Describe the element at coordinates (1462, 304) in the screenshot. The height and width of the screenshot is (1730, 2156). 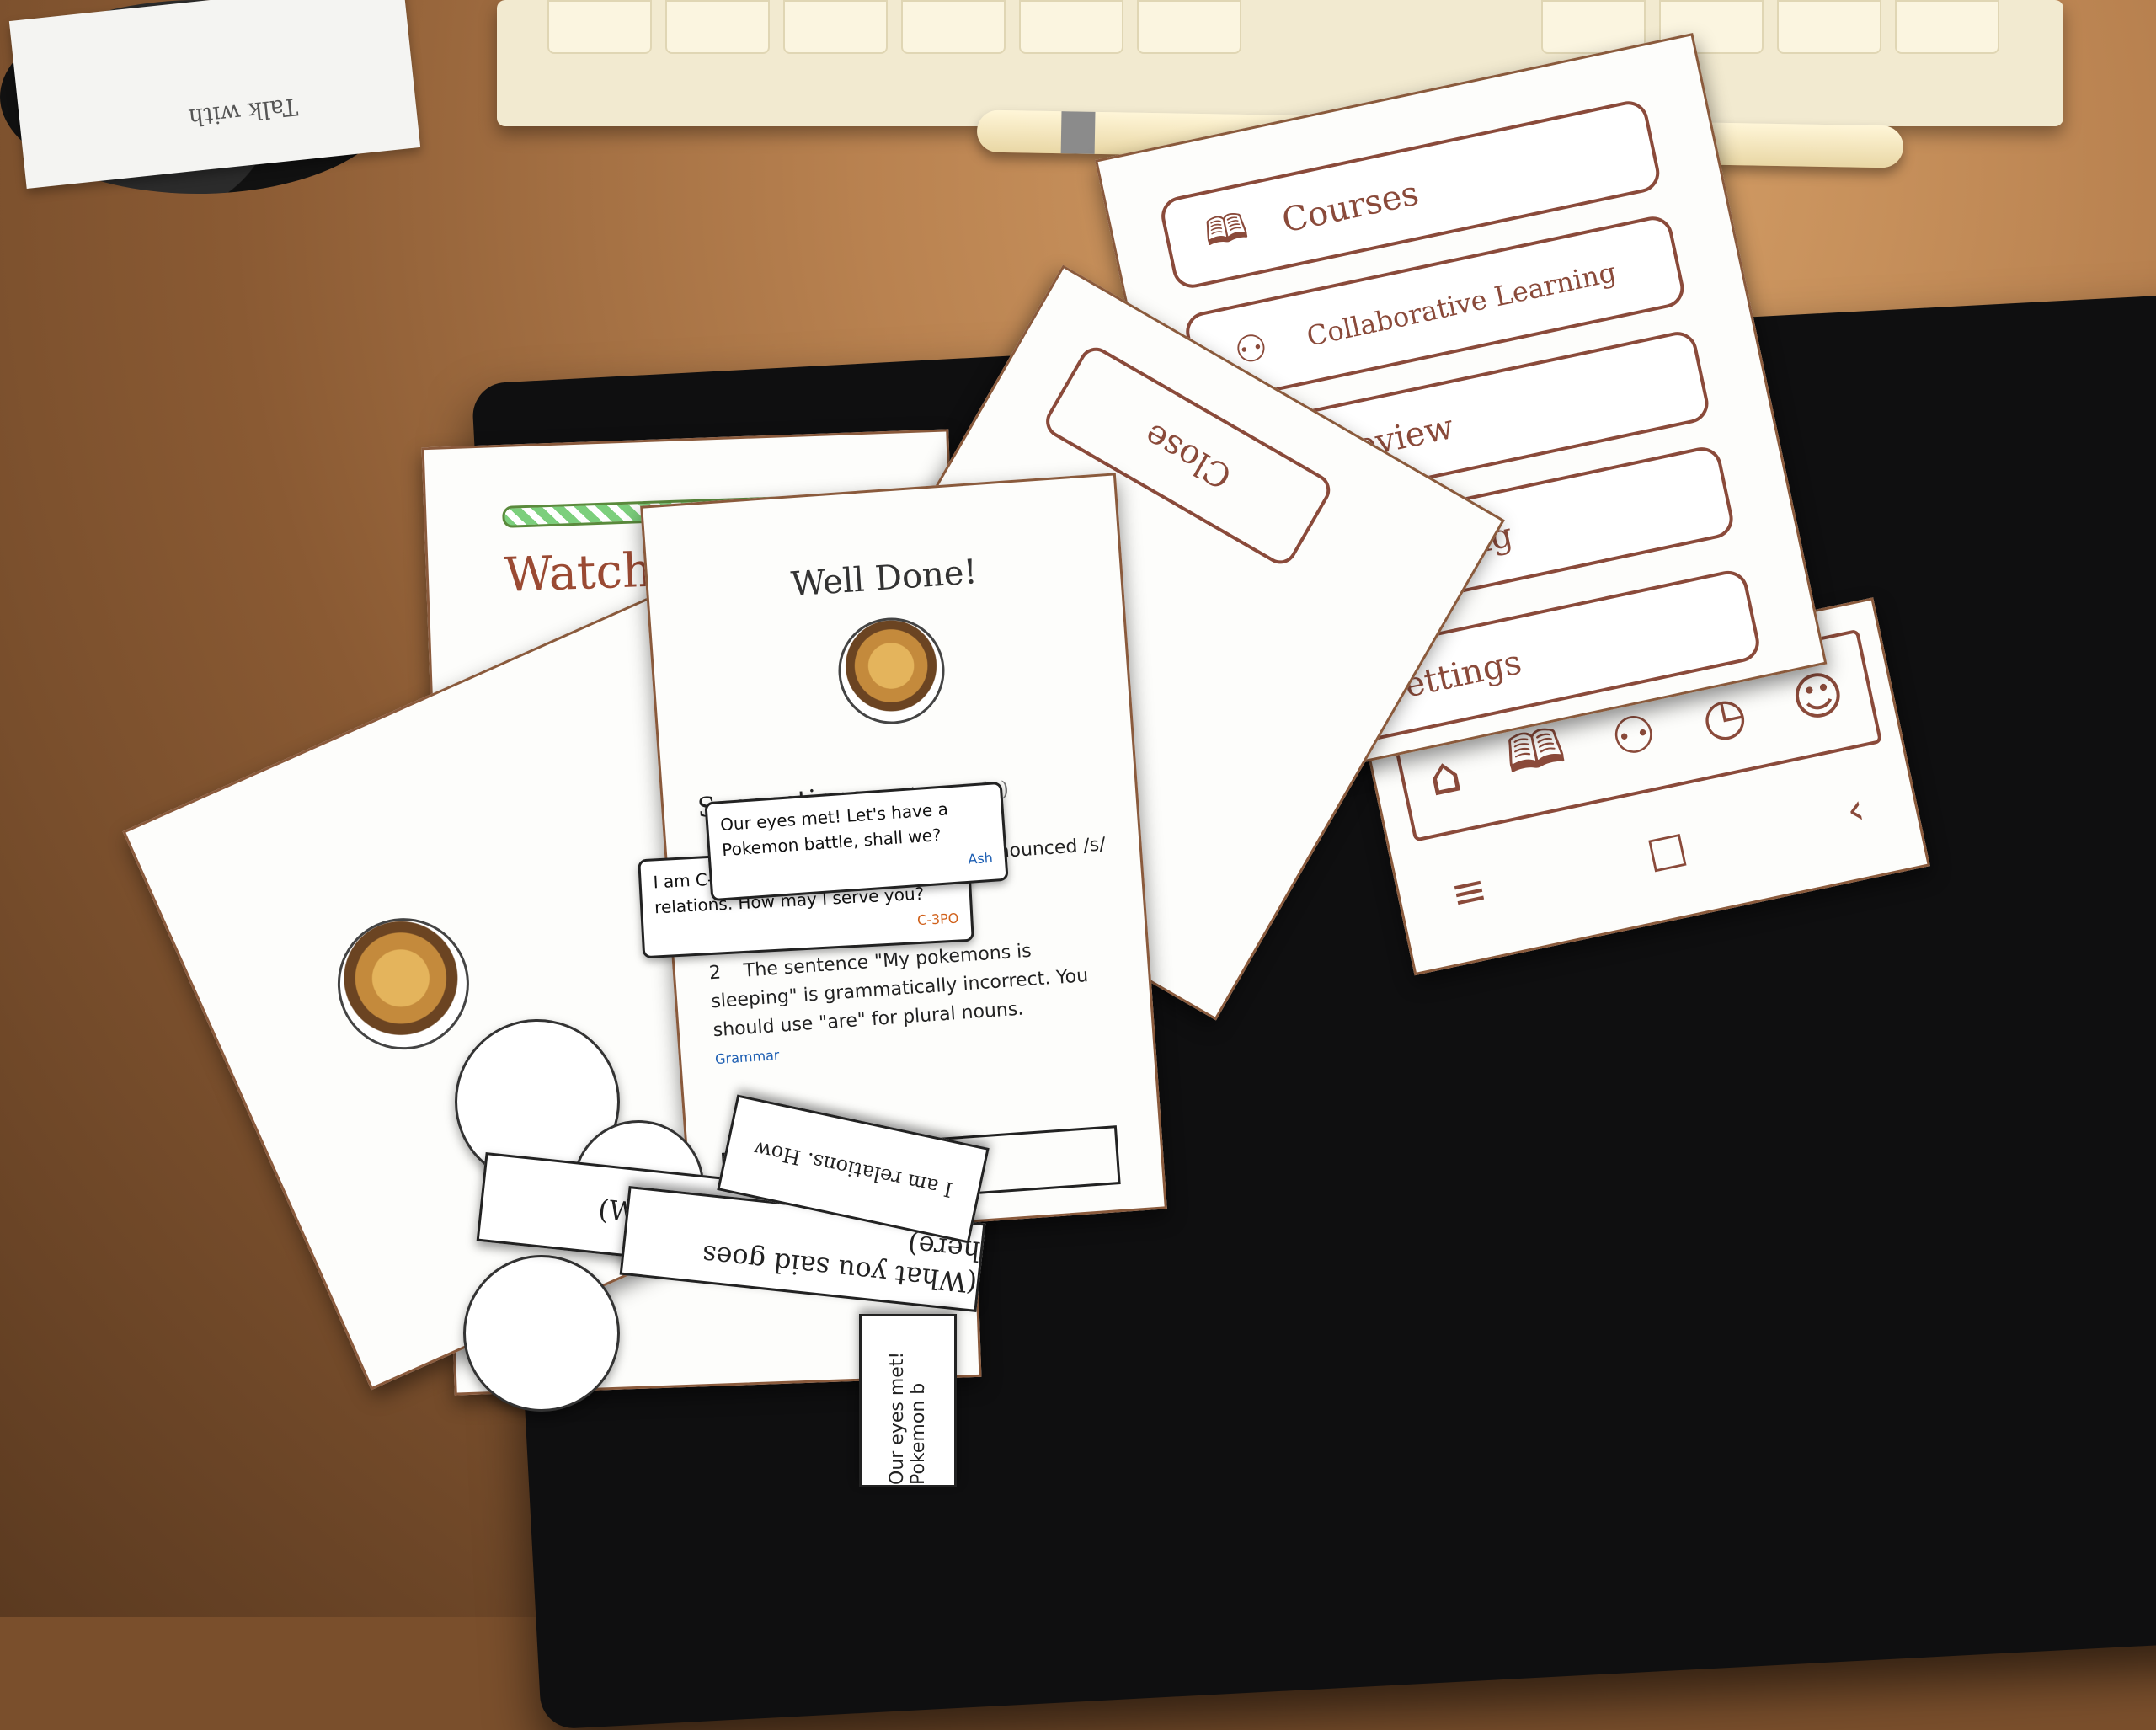
I see `menu-item-label: Collaborative Learning` at that location.